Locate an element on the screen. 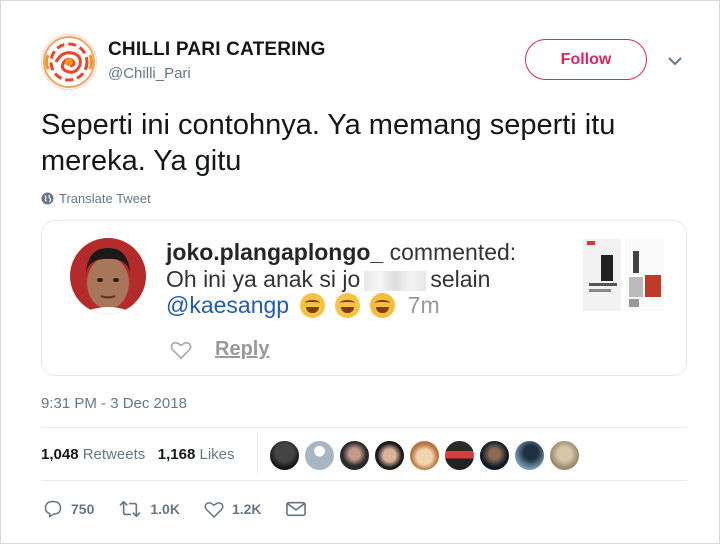 This screenshot has width=720, height=544. heart-outline-icon is located at coordinates (181, 350).